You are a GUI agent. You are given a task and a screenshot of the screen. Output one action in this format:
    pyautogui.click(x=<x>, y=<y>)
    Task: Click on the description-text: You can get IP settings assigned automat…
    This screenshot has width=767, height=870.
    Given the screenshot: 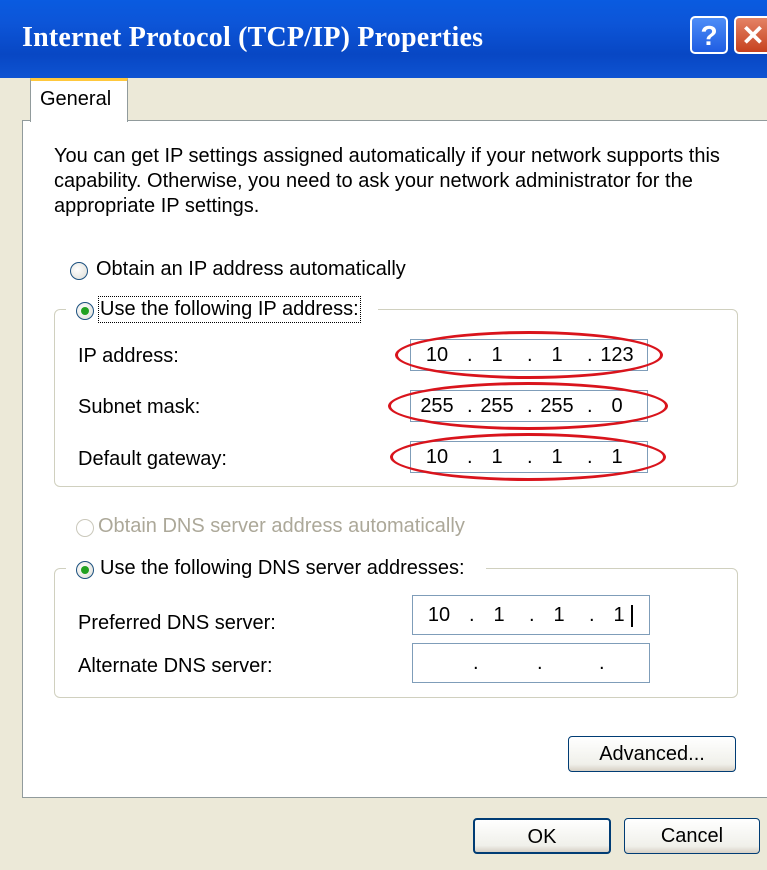 What is the action you would take?
    pyautogui.click(x=387, y=181)
    